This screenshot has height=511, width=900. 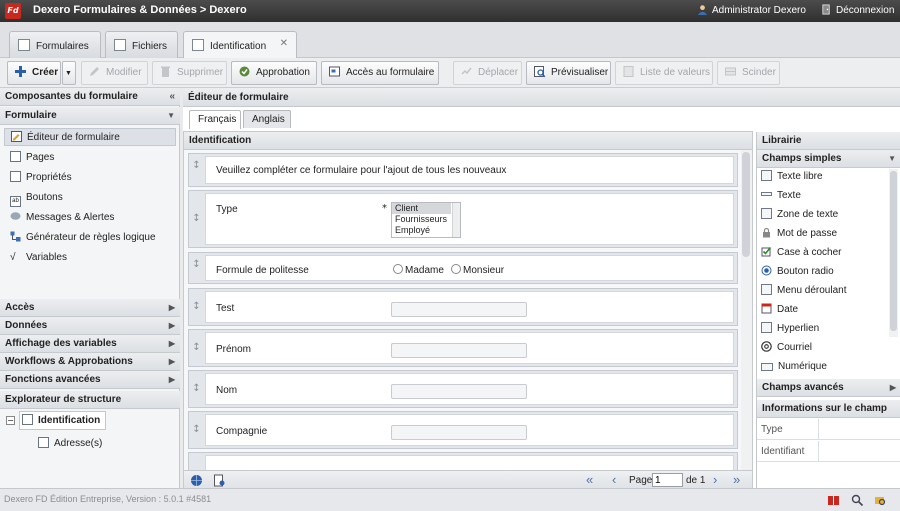 What do you see at coordinates (34, 73) in the screenshot?
I see `create-button: Créer` at bounding box center [34, 73].